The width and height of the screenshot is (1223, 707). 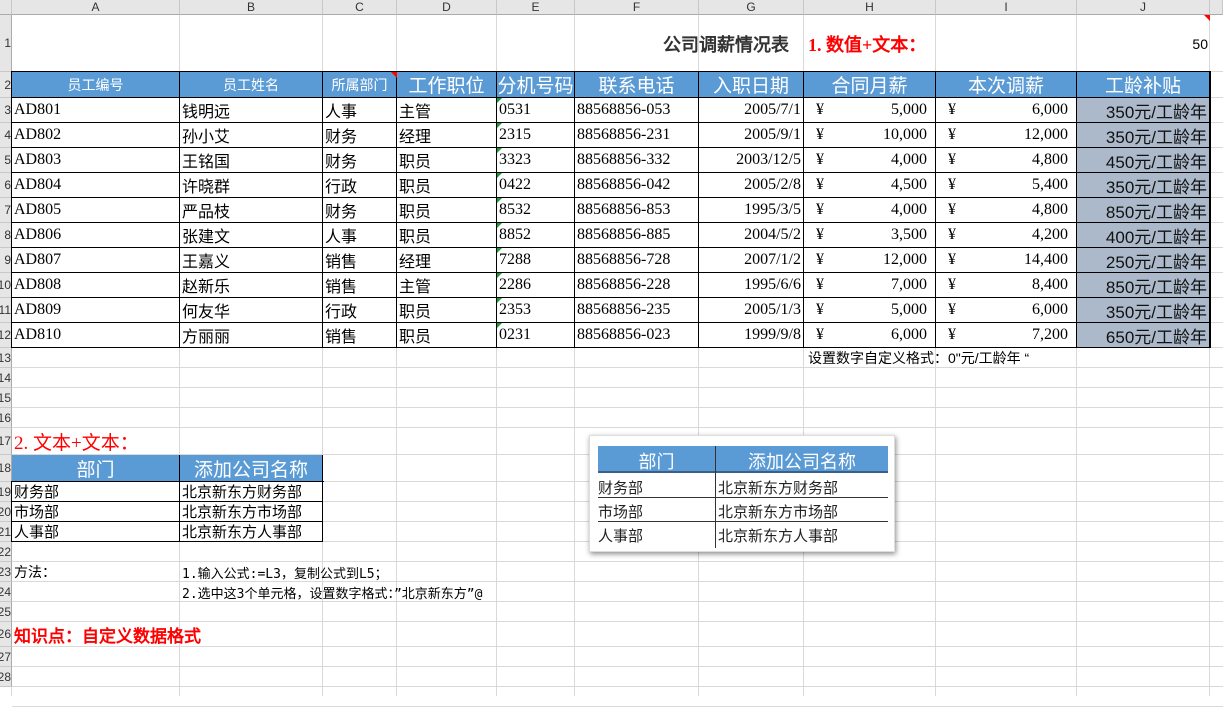 What do you see at coordinates (751, 335) in the screenshot?
I see `data-cell: 1999/9/8` at bounding box center [751, 335].